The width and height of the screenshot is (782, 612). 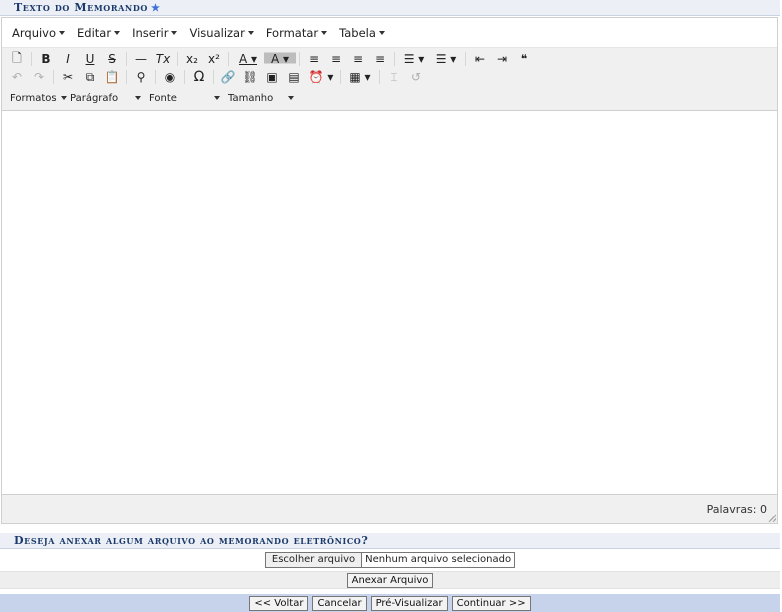 I want to click on cancel-button: Cancelar, so click(x=339, y=603).